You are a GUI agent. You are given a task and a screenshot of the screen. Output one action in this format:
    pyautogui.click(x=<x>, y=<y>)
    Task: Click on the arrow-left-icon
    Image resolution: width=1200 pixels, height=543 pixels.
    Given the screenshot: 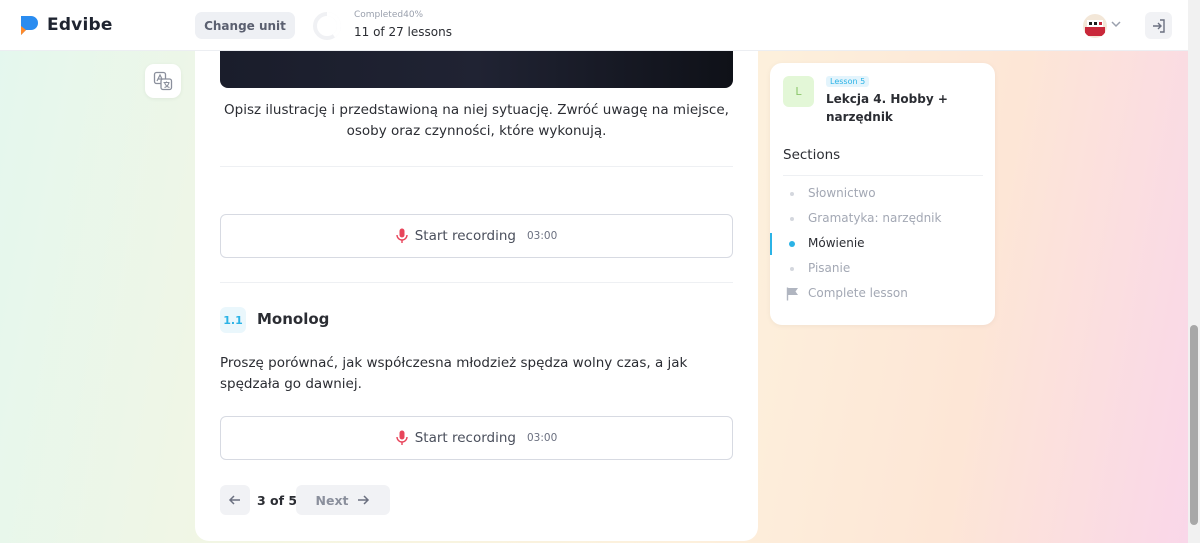 What is the action you would take?
    pyautogui.click(x=234, y=500)
    